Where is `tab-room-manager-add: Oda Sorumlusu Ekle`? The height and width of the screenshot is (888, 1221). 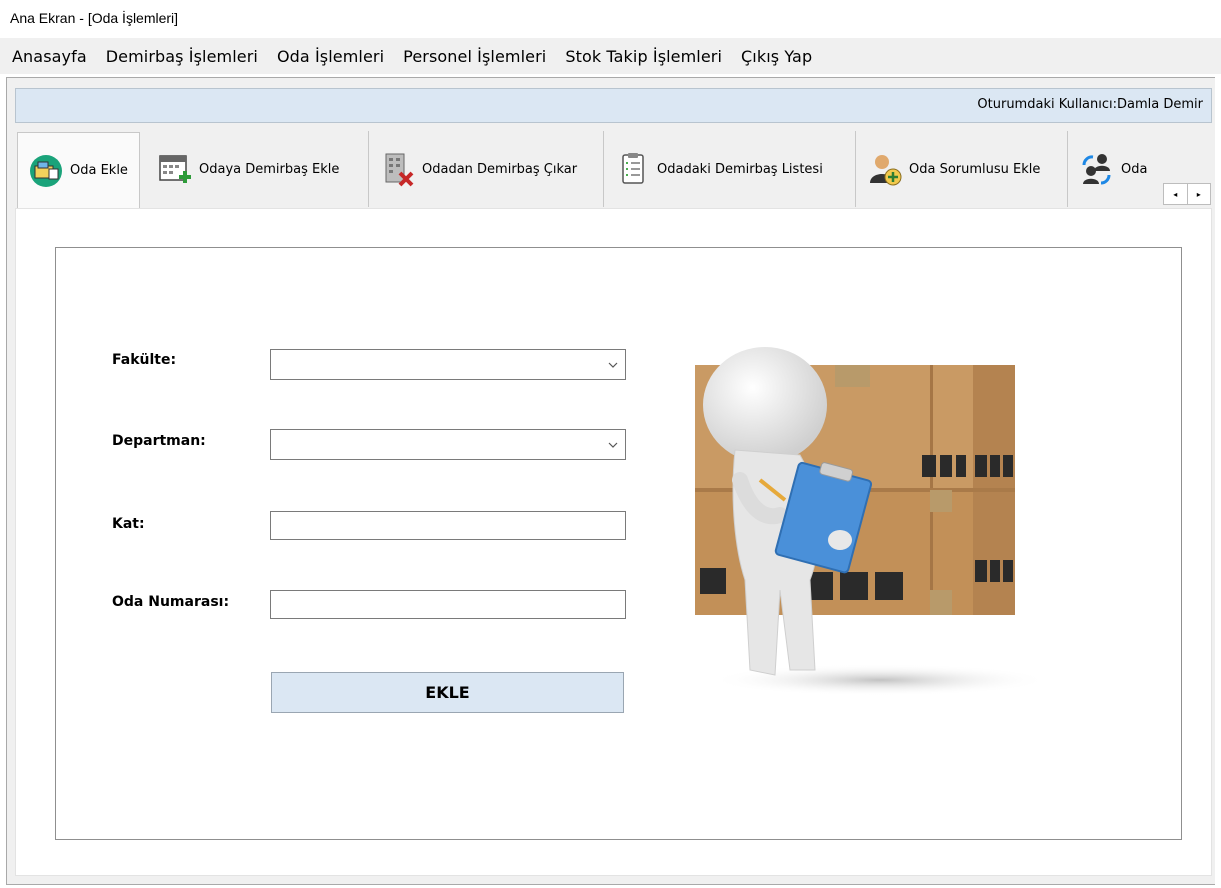
tab-room-manager-add: Oda Sorumlusu Ekle is located at coordinates (962, 169).